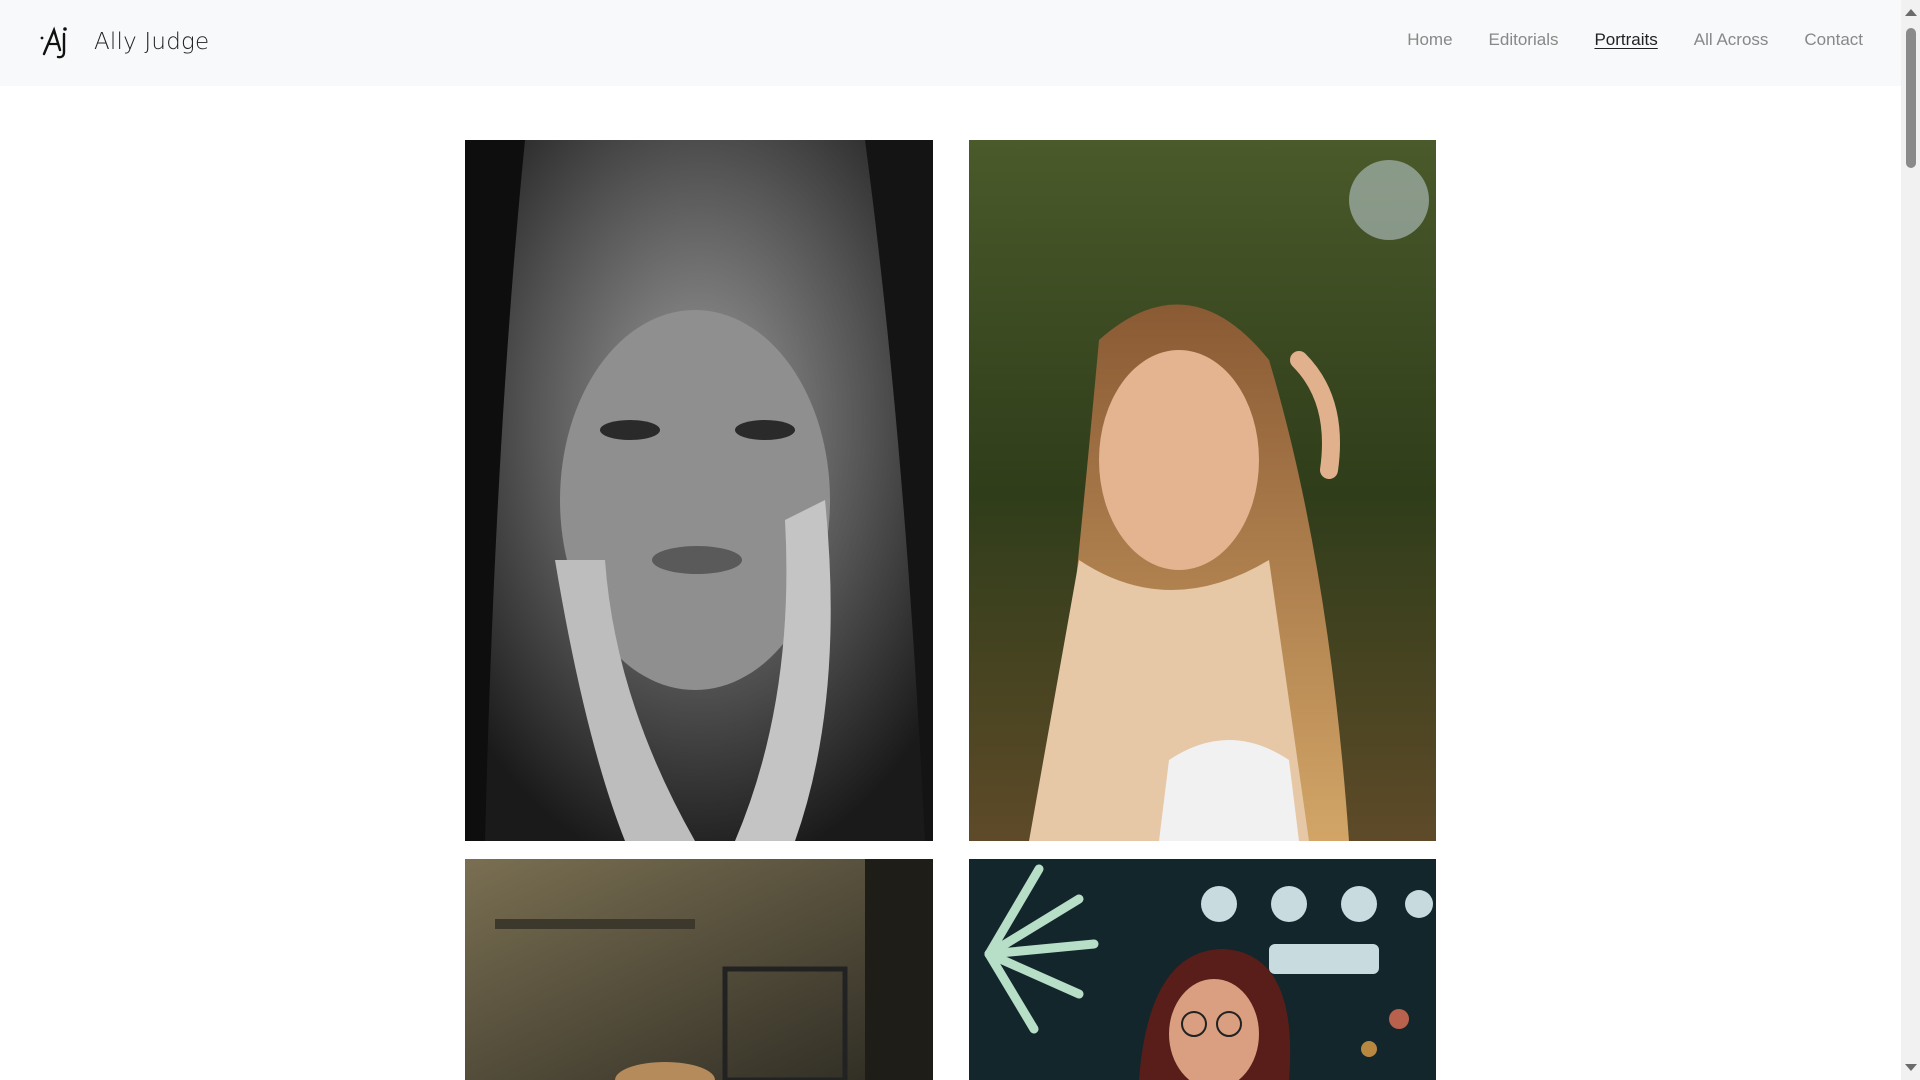 Image resolution: width=1920 pixels, height=1080 pixels. Describe the element at coordinates (53, 42) in the screenshot. I see `aj-monogram-logo-icon` at that location.